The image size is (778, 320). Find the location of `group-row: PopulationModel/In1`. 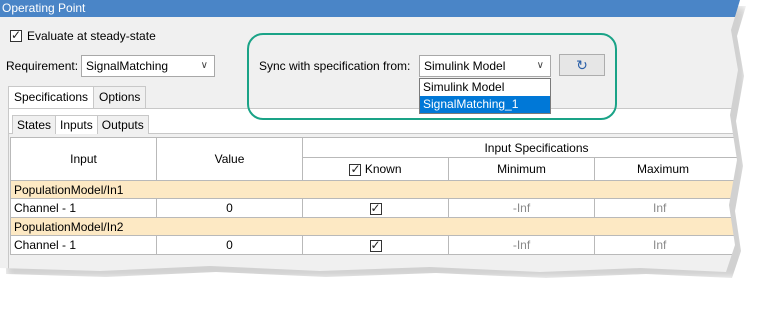

group-row: PopulationModel/In1 is located at coordinates (374, 189).